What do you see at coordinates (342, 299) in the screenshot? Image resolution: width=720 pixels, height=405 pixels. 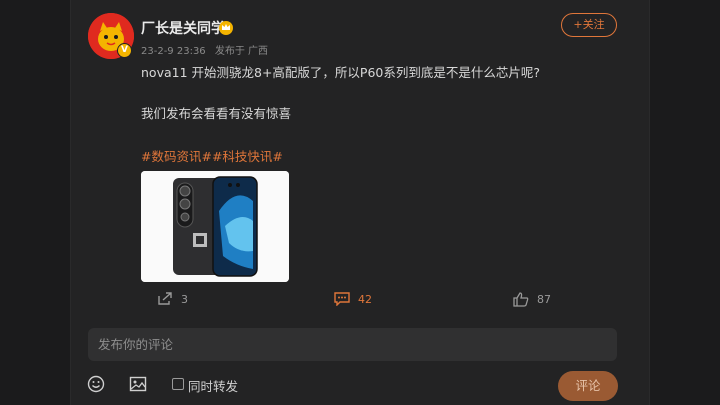 I see `comment-icon` at bounding box center [342, 299].